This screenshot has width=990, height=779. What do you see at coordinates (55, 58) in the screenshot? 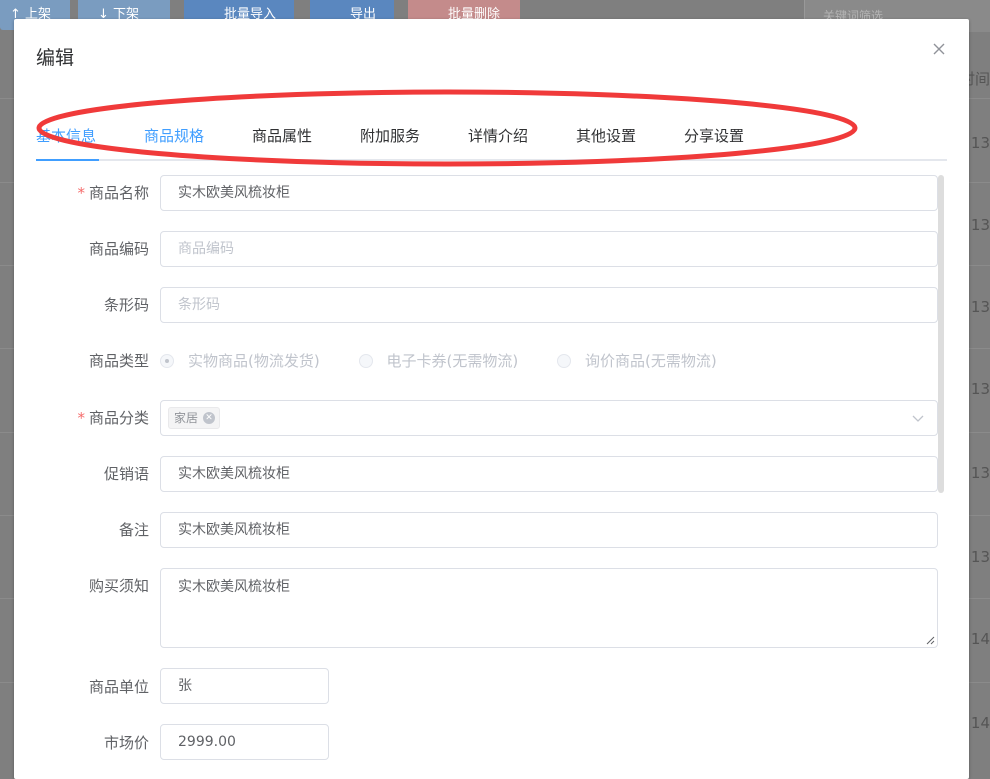
I see `dialog-title: 编辑` at bounding box center [55, 58].